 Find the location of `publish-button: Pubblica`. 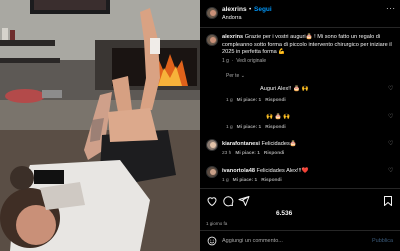

publish-button: Pubblica is located at coordinates (382, 241).